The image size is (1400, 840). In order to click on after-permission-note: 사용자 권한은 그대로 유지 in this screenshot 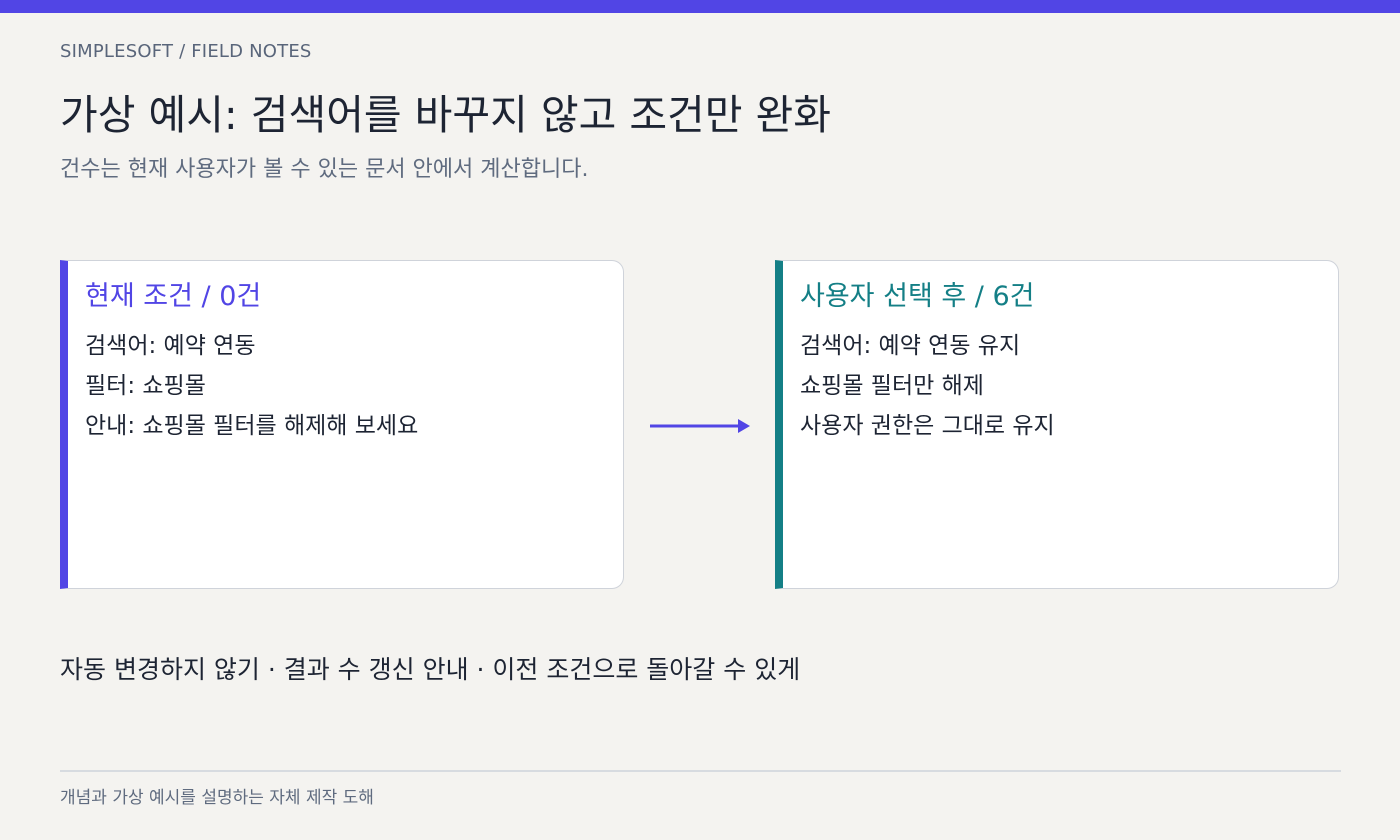, I will do `click(927, 426)`.